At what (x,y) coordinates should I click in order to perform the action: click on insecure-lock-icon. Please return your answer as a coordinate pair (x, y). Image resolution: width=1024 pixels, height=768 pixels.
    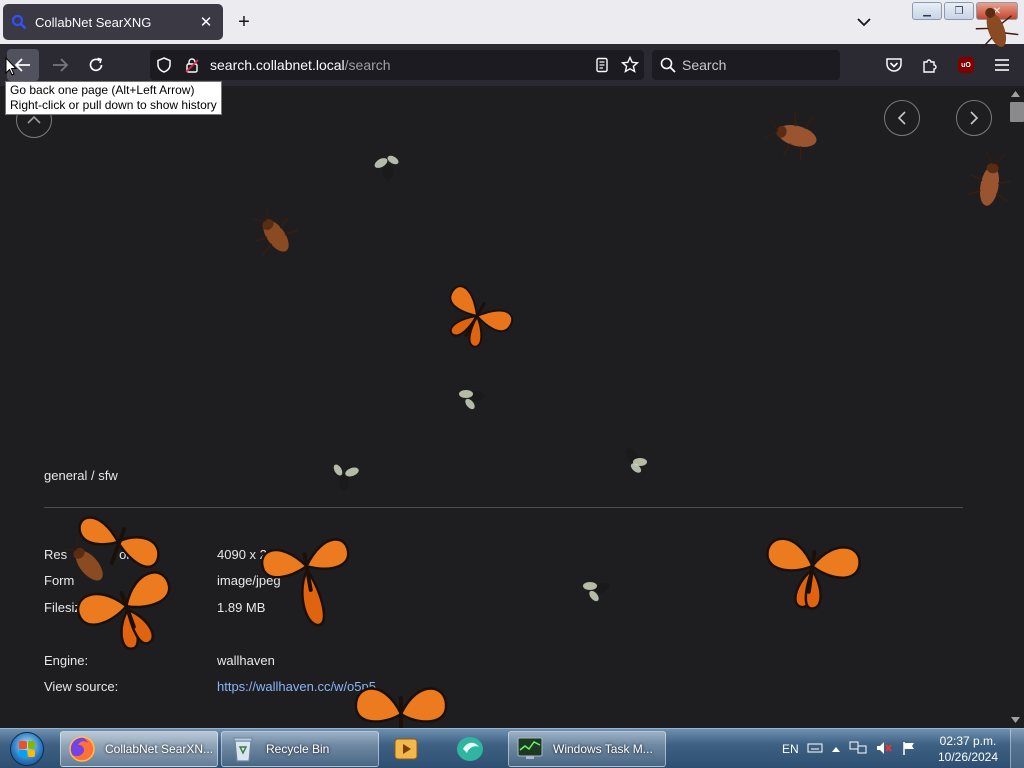
    Looking at the image, I should click on (192, 65).